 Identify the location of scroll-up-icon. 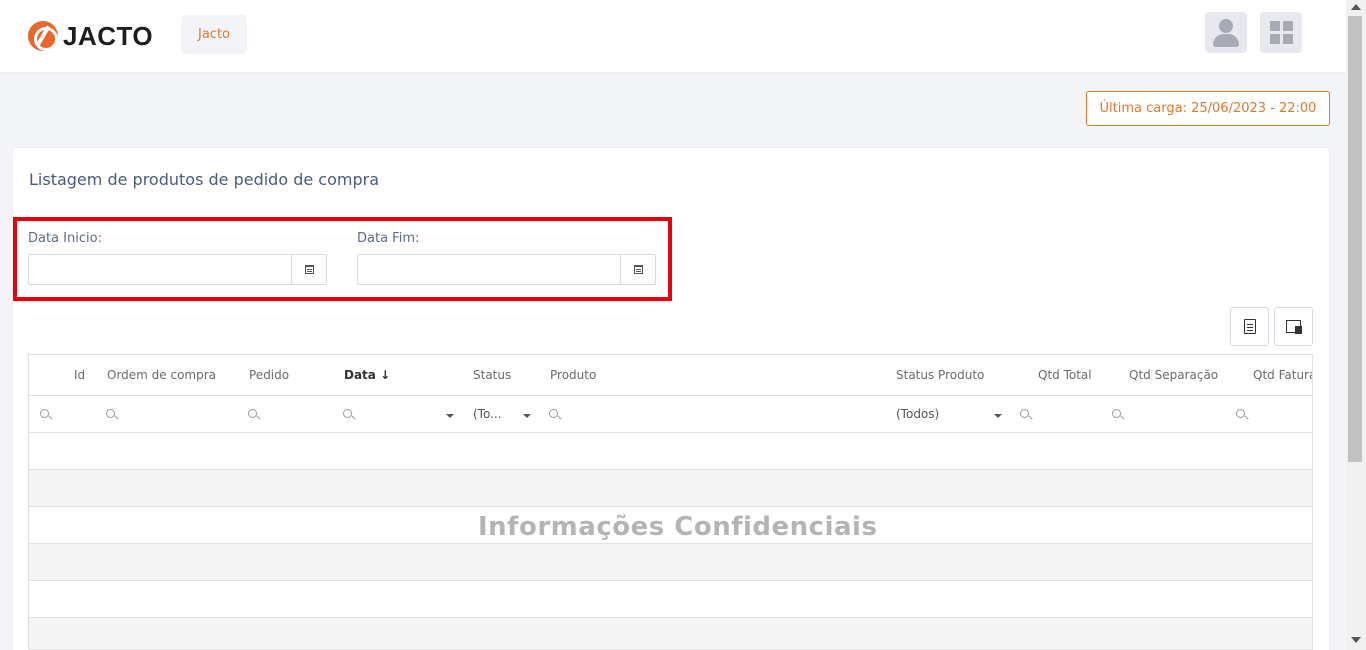
(1356, 7).